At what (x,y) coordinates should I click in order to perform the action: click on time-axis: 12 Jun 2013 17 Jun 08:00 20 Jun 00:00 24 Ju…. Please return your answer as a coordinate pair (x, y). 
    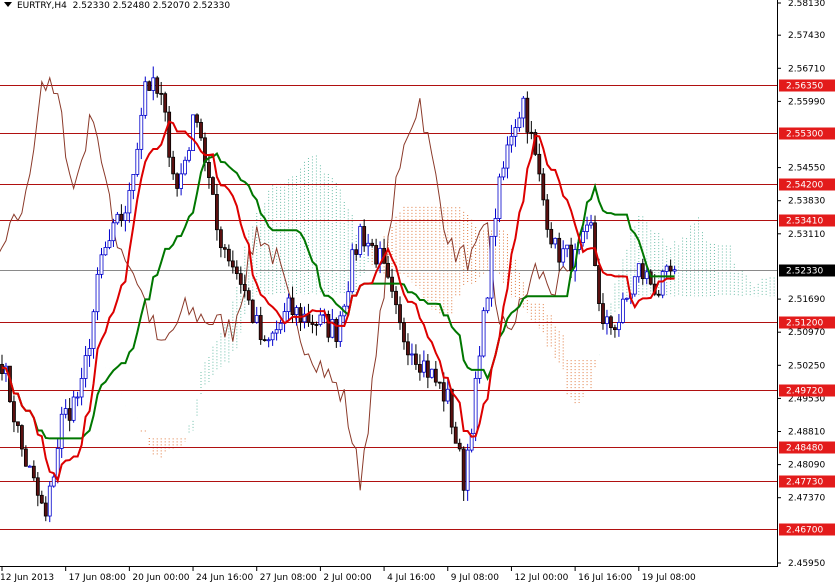
    Looking at the image, I should click on (348, 574).